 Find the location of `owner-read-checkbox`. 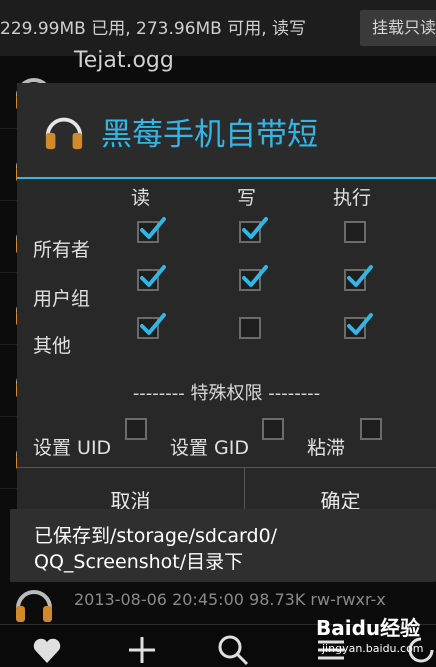

owner-read-checkbox is located at coordinates (151, 230).